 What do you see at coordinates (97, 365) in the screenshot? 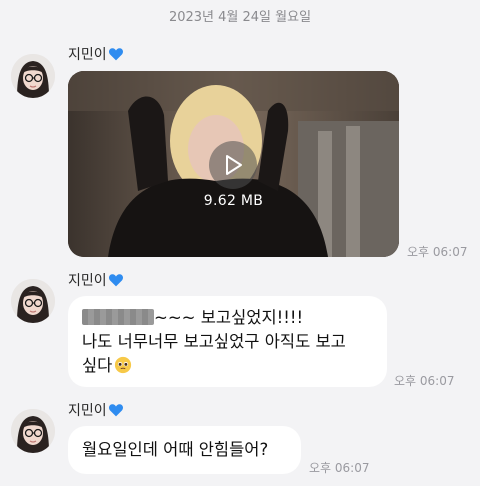
I see `message-text-line3: 싶다` at bounding box center [97, 365].